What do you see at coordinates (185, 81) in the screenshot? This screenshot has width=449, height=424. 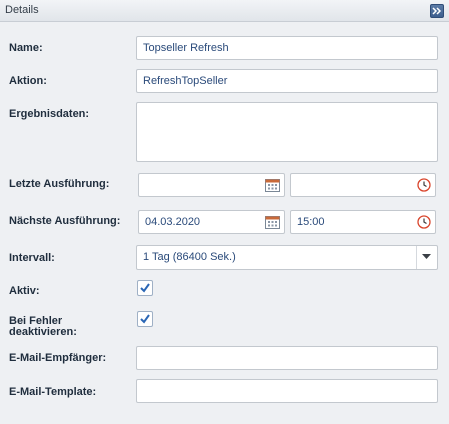 I see `aktion-value: RefreshTopSeller` at bounding box center [185, 81].